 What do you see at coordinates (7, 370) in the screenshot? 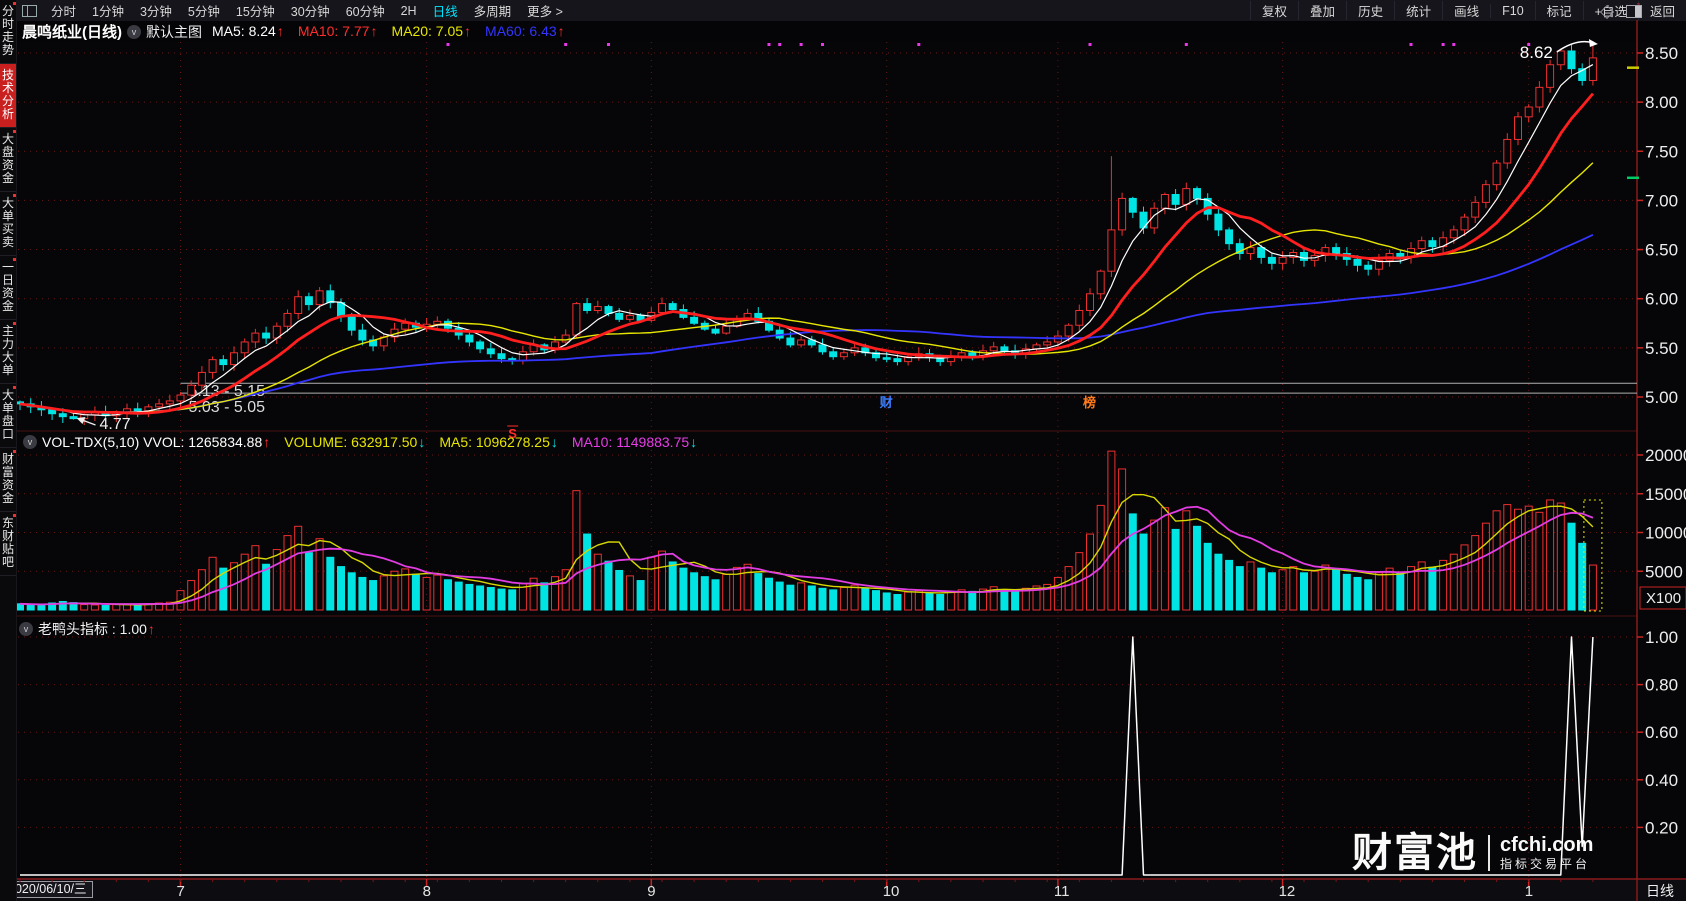
I see `sidebar-item-char: 单` at bounding box center [7, 370].